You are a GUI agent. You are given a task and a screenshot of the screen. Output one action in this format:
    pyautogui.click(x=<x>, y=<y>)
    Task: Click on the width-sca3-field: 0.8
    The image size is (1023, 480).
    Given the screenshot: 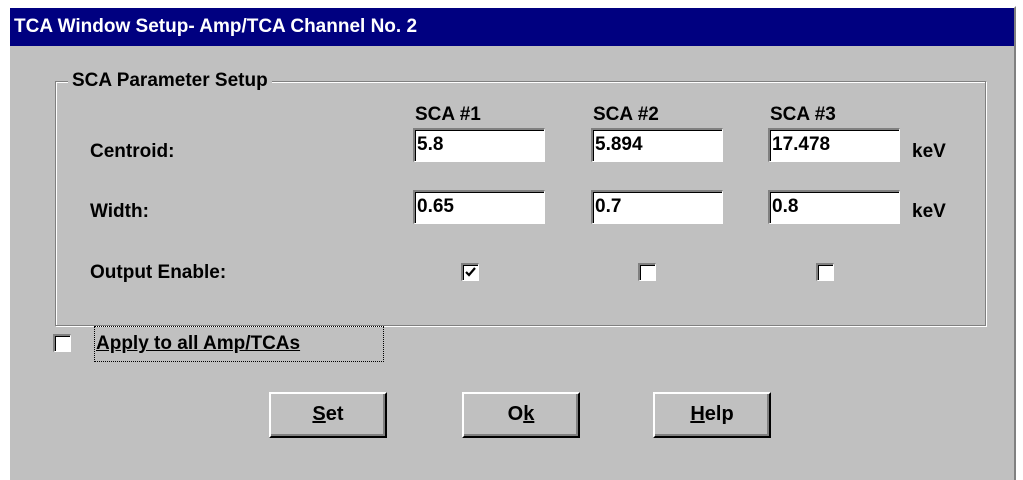 What is the action you would take?
    pyautogui.click(x=834, y=207)
    